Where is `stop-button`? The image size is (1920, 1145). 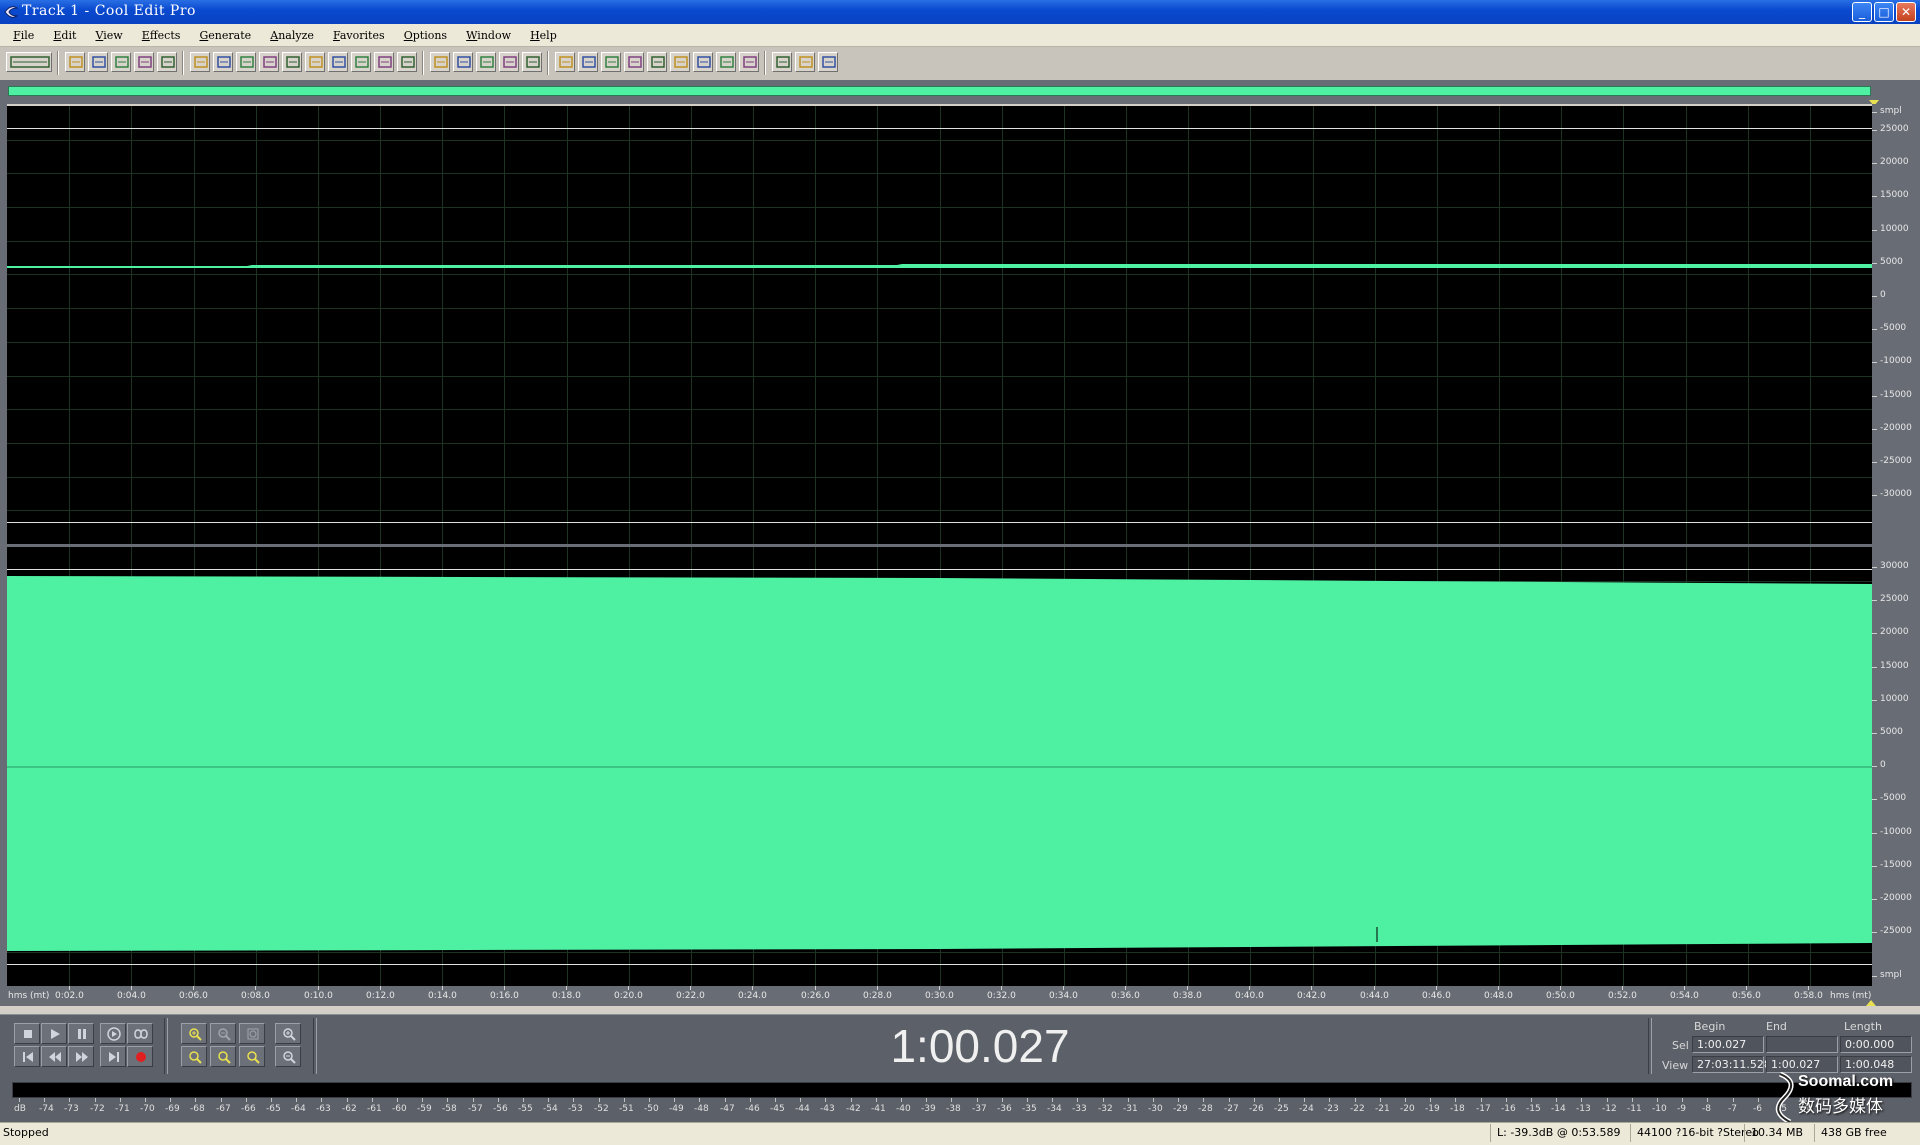
stop-button is located at coordinates (27, 1033).